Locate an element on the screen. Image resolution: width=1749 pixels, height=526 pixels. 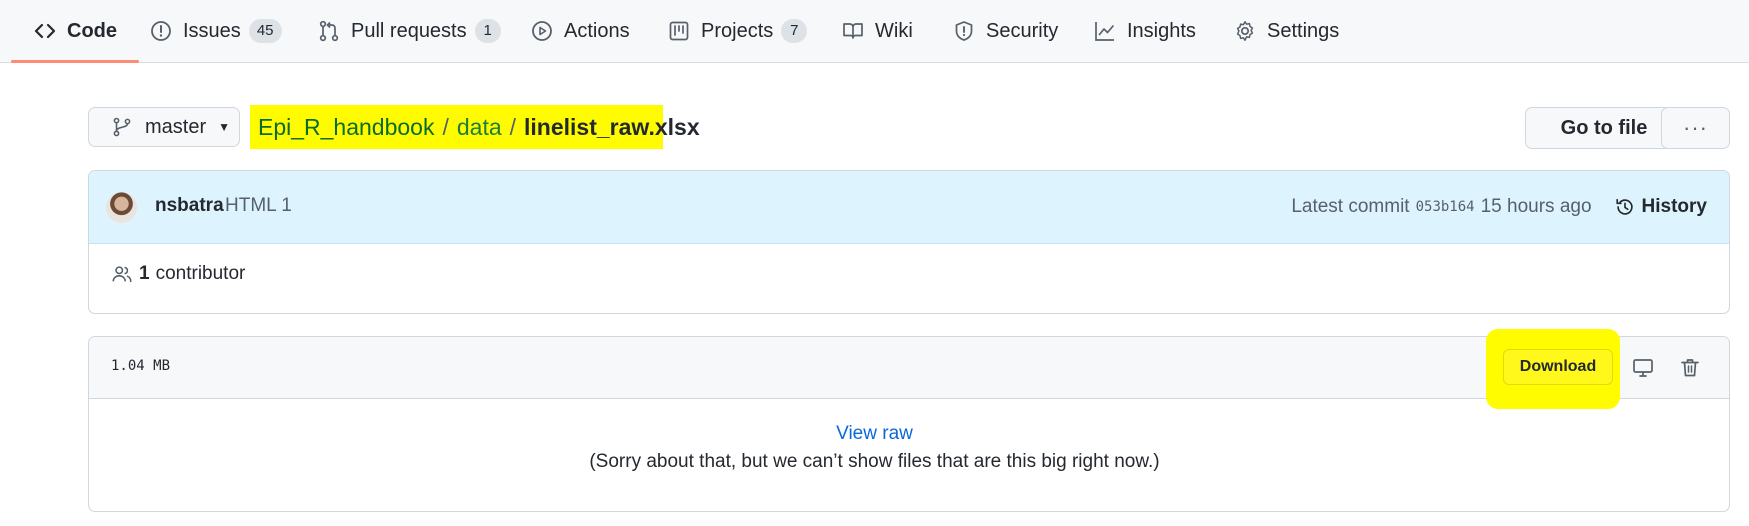
tab-projects-label: Projects is located at coordinates (737, 30).